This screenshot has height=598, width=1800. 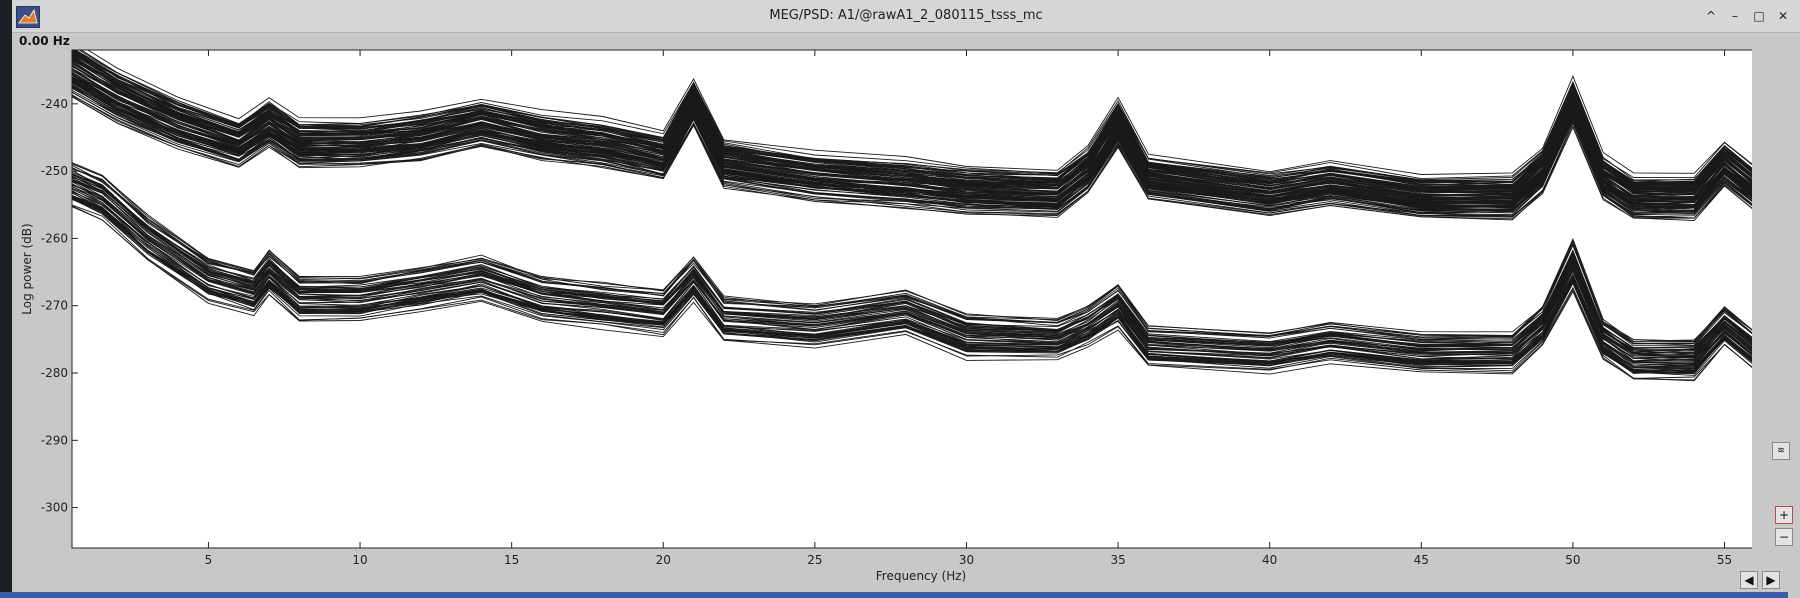 I want to click on window-title: MEG/PSD: A1/@rawA1_2_080115_tsss_mc, so click(x=906, y=15).